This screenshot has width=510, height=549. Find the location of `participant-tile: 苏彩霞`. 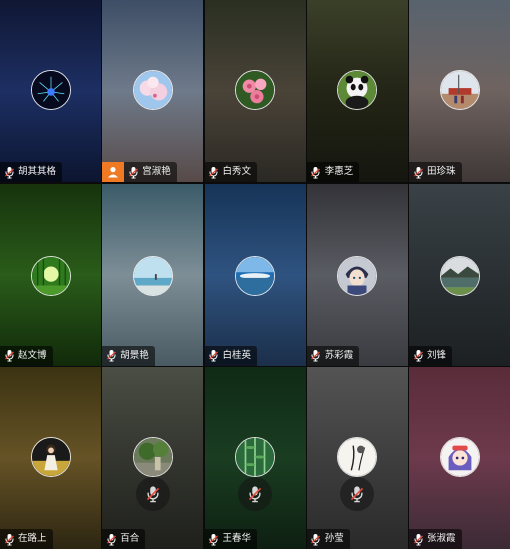

participant-tile: 苏彩霞 is located at coordinates (357, 274).